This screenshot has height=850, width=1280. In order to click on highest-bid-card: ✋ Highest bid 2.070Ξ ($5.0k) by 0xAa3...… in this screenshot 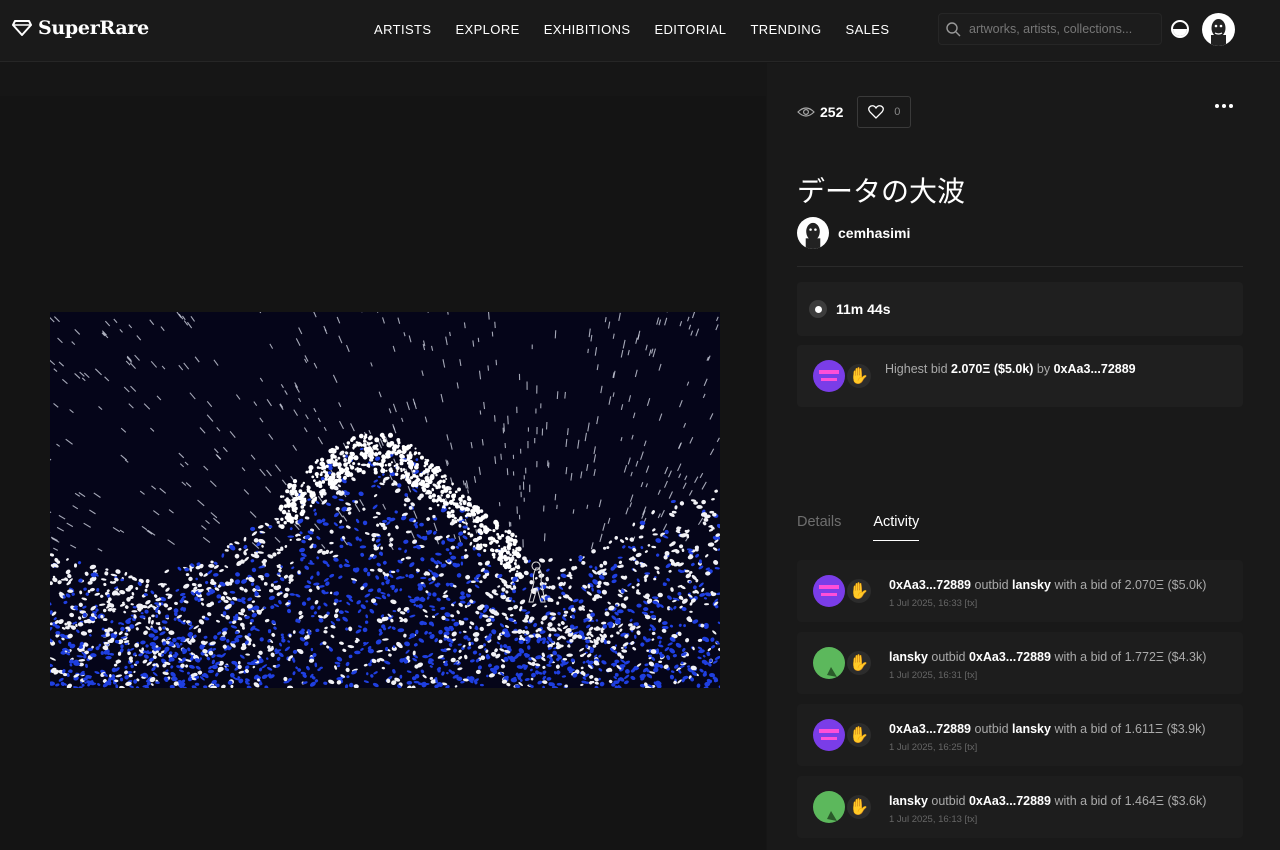, I will do `click(1020, 376)`.